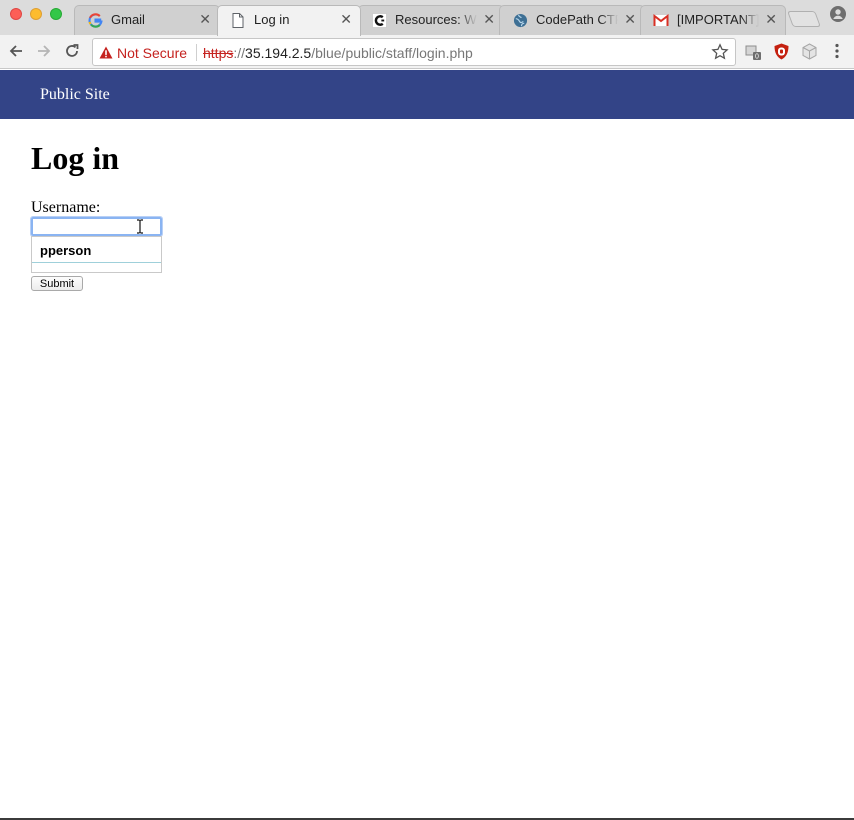 This screenshot has height=820, width=854. What do you see at coordinates (75, 158) in the screenshot?
I see `page-title: Log in` at bounding box center [75, 158].